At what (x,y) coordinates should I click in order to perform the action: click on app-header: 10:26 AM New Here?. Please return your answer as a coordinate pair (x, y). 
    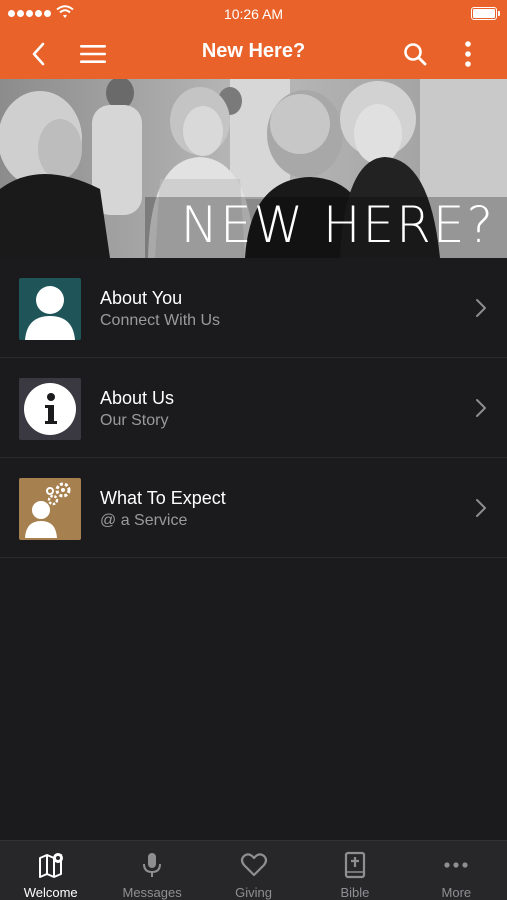
    Looking at the image, I should click on (253, 39).